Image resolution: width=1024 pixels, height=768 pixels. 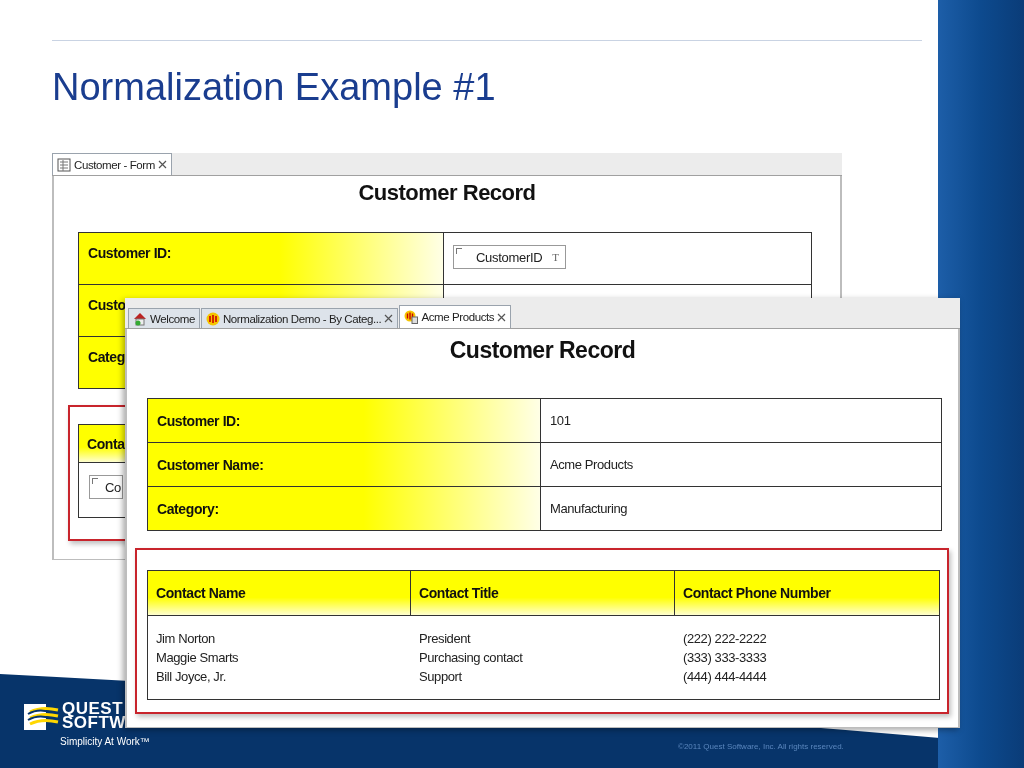 What do you see at coordinates (757, 593) in the screenshot?
I see `column-header: Contact Phone Number` at bounding box center [757, 593].